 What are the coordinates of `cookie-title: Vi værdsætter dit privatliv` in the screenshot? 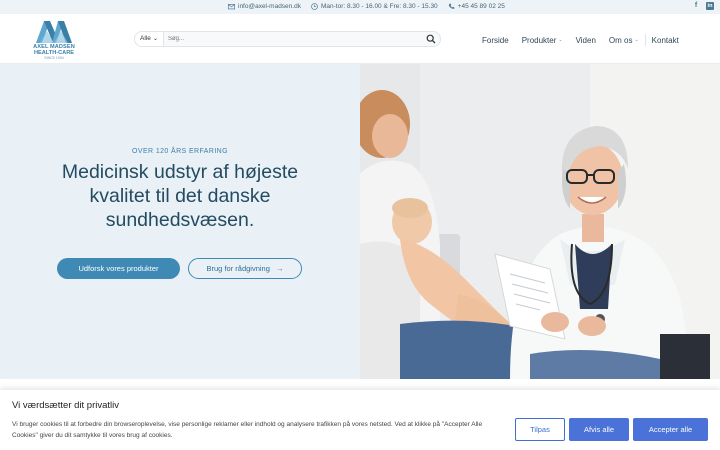 It's located at (65, 405).